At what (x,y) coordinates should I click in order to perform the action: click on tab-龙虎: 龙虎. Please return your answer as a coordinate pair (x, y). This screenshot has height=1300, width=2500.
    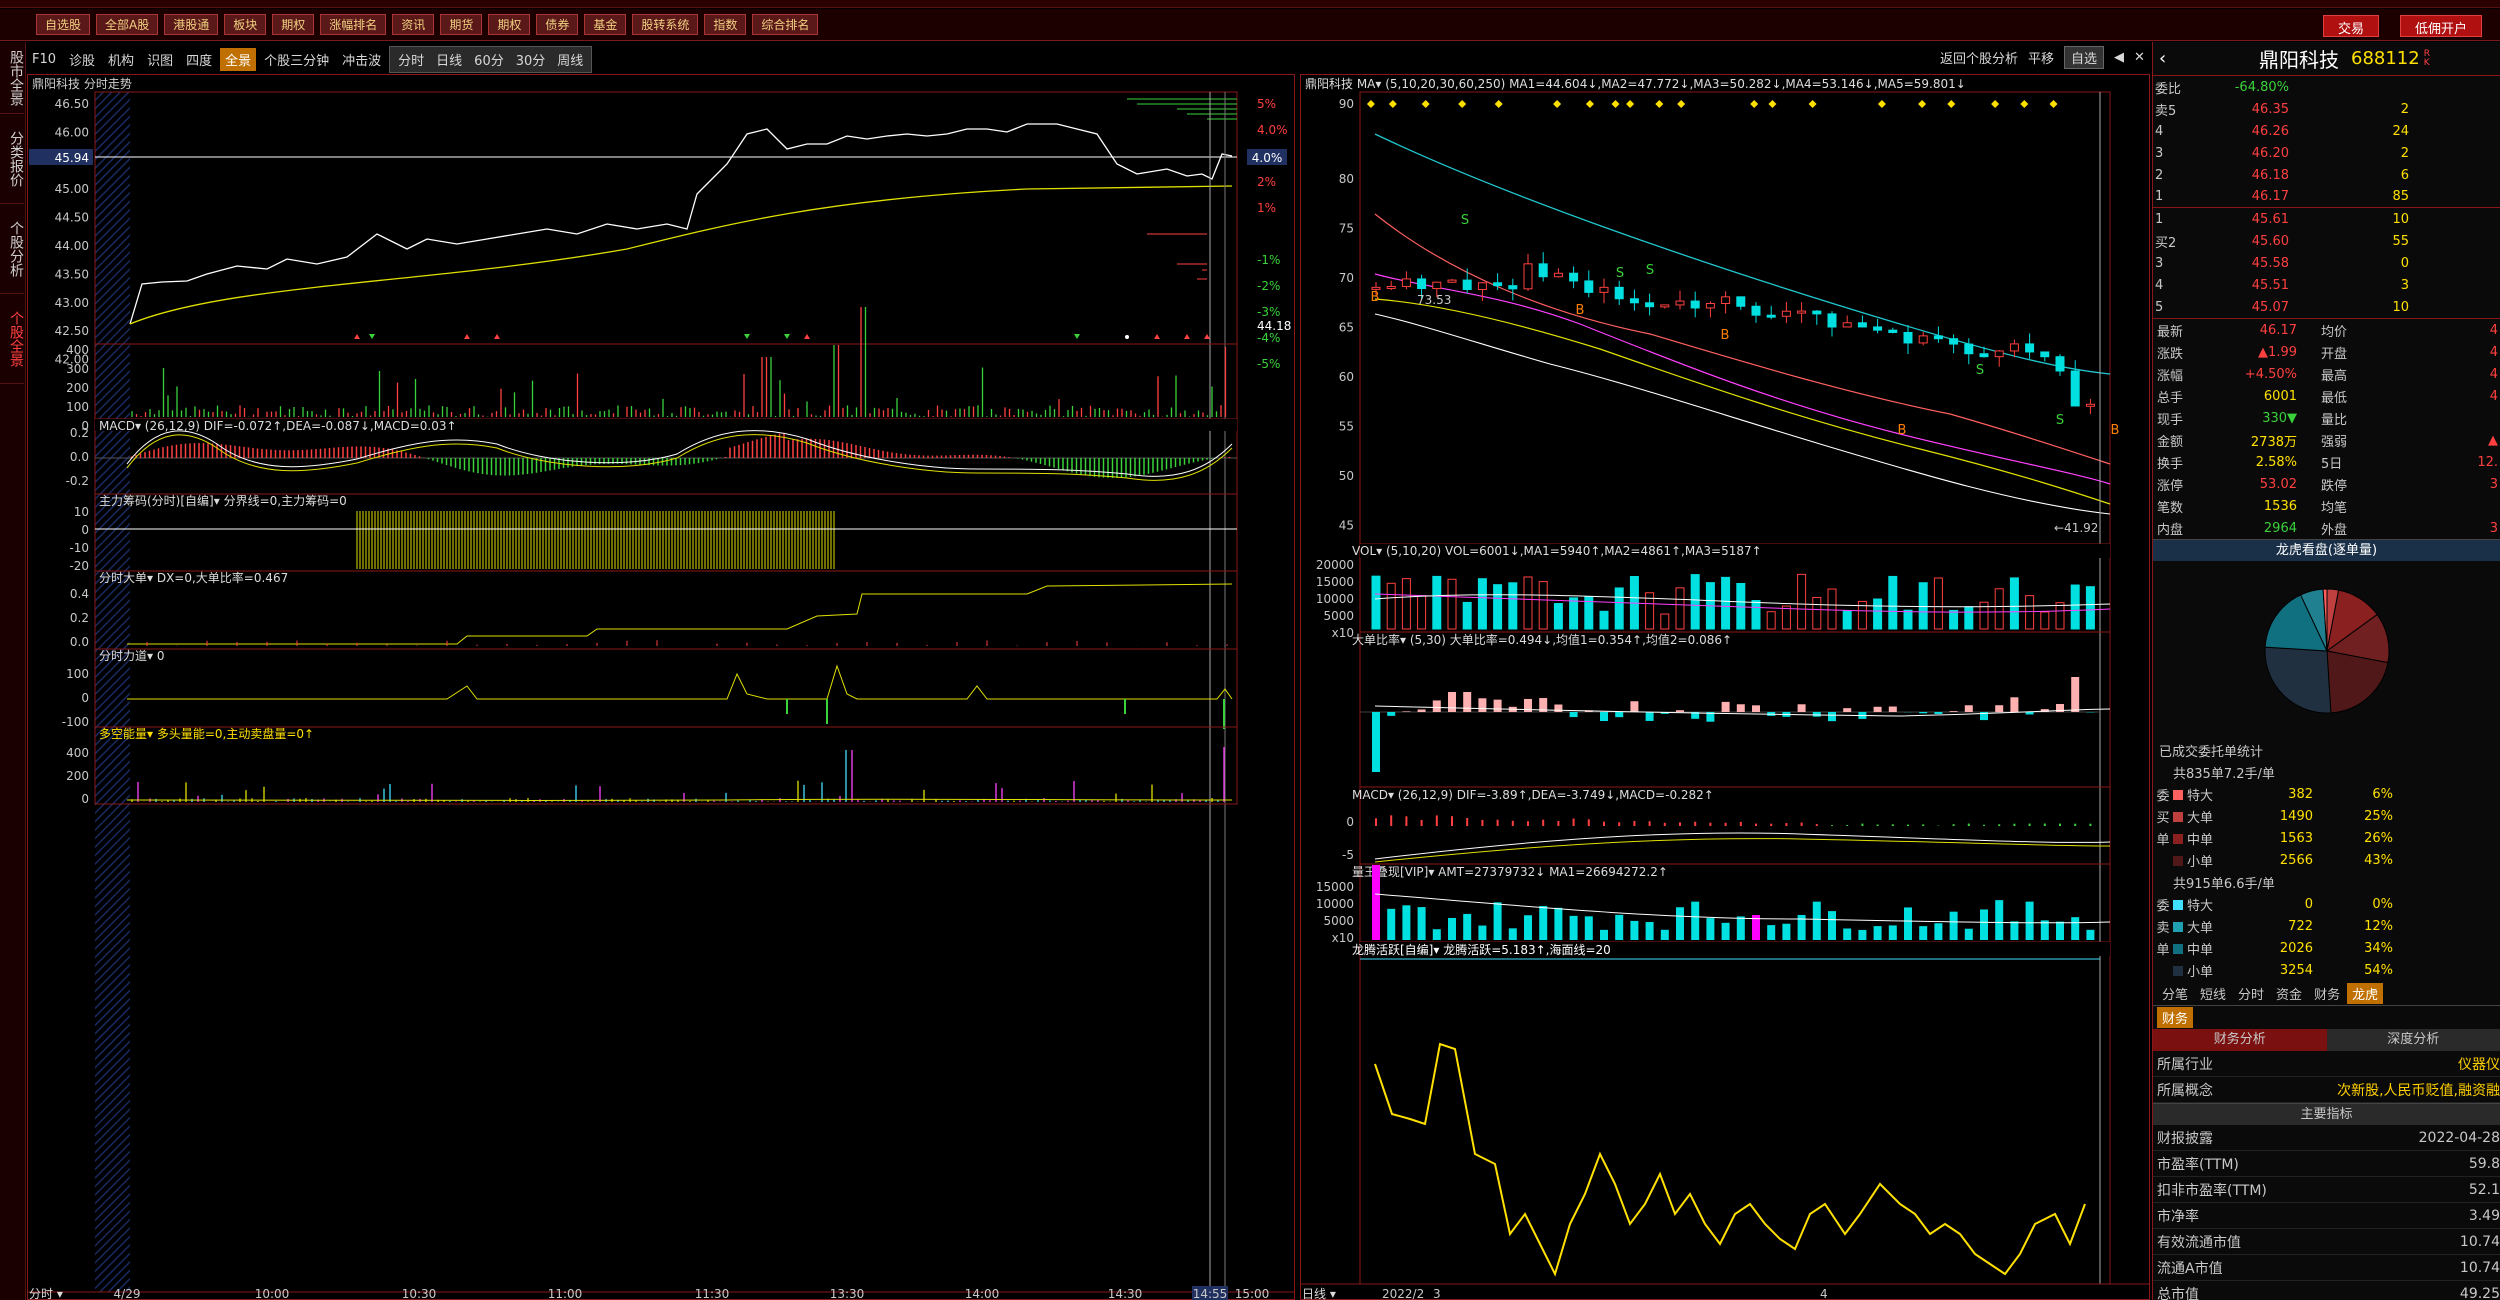
    Looking at the image, I should click on (2365, 993).